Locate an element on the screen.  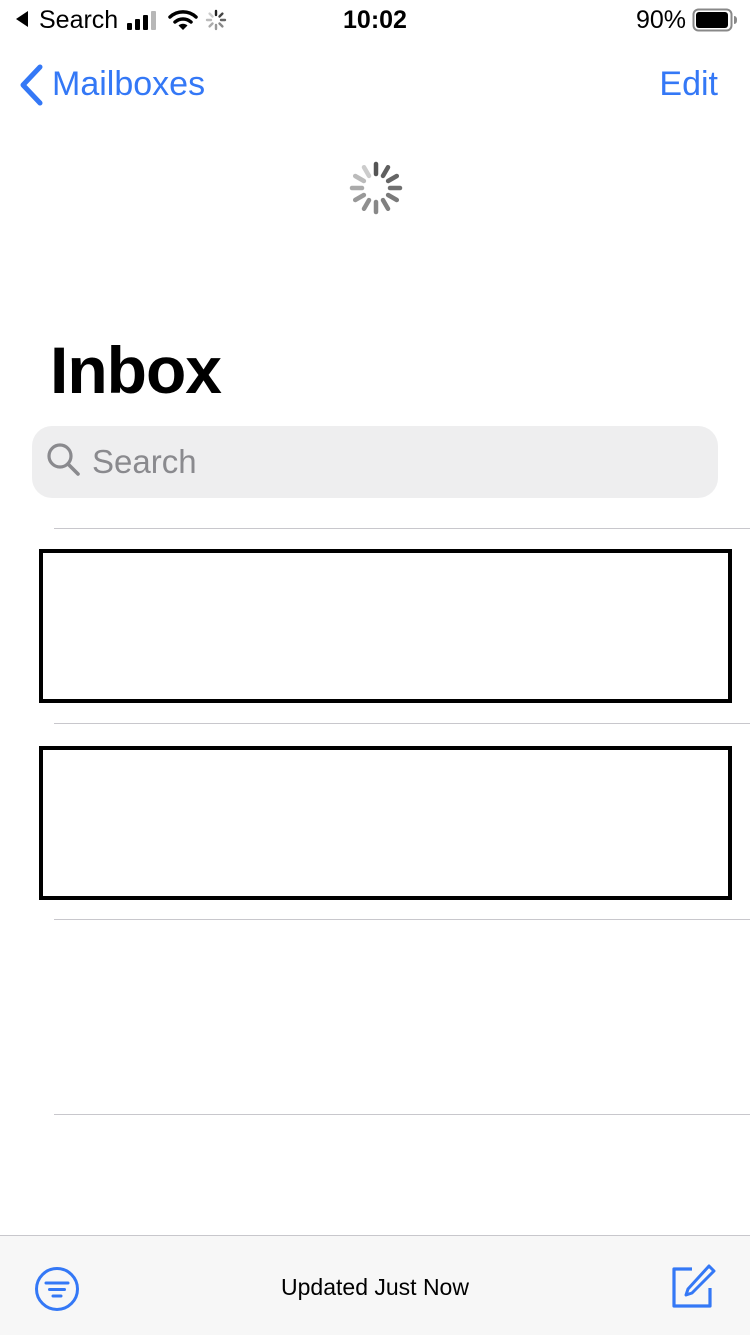
compose-icon is located at coordinates (693, 1287).